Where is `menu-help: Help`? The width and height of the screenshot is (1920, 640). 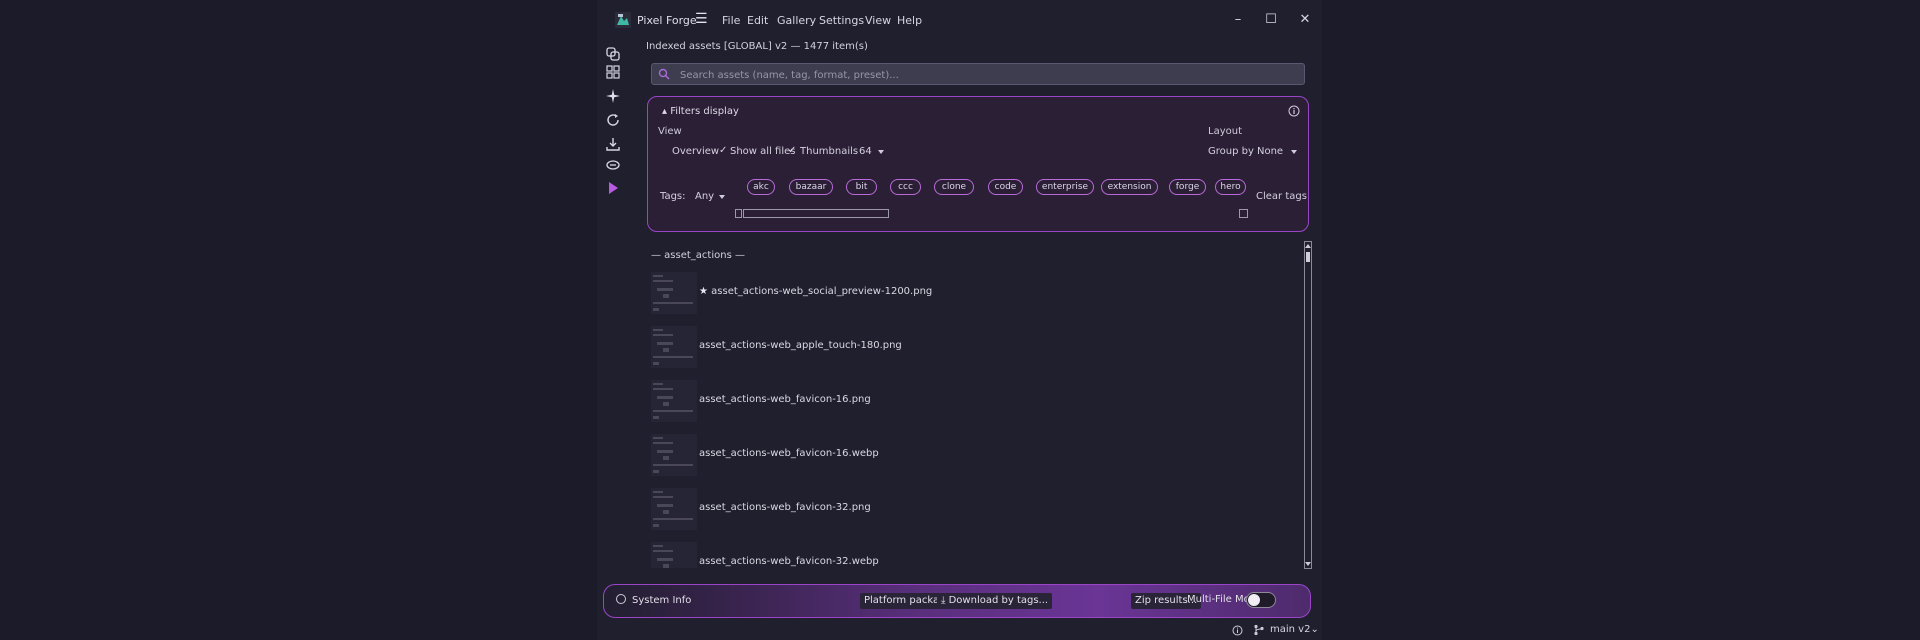
menu-help: Help is located at coordinates (909, 20).